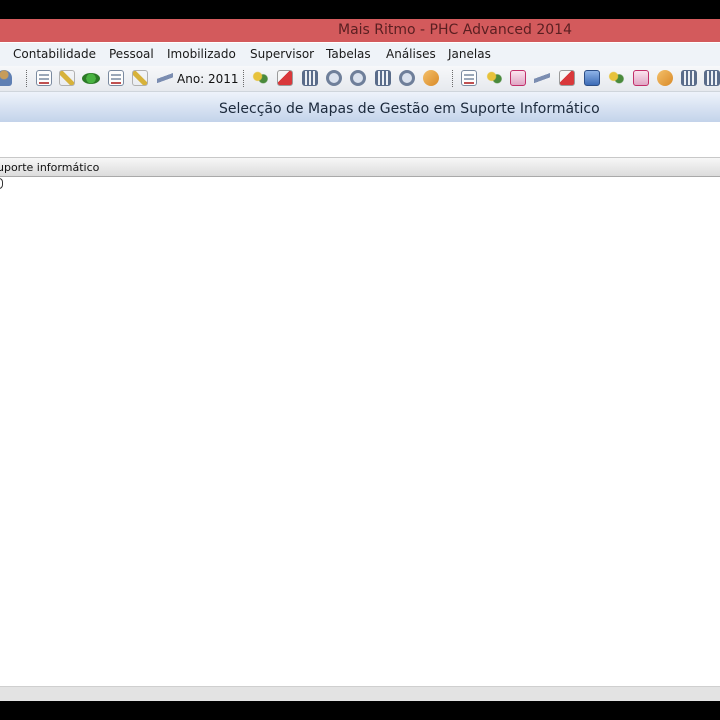 The width and height of the screenshot is (720, 720). What do you see at coordinates (348, 54) in the screenshot?
I see `menu-tabelas: Tabelas` at bounding box center [348, 54].